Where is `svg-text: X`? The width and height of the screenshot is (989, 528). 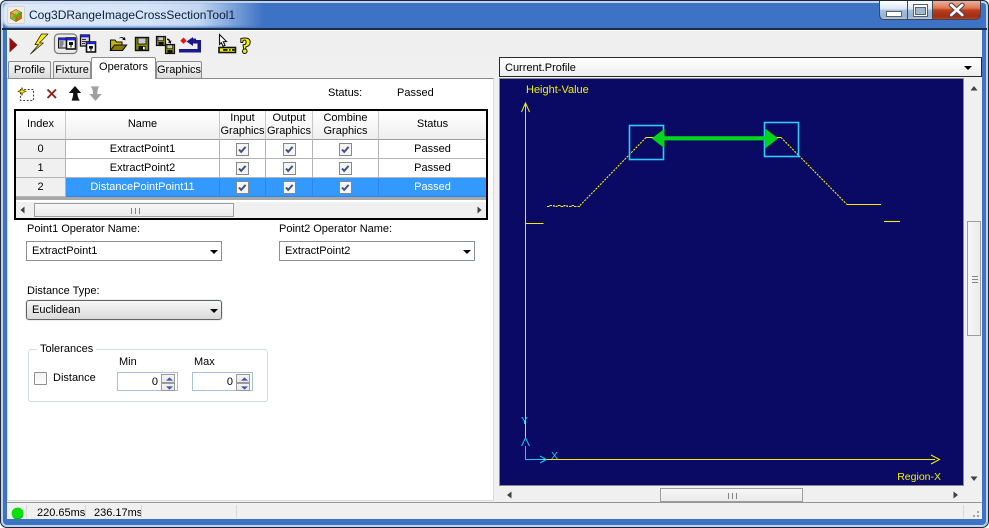
svg-text: X is located at coordinates (554, 456).